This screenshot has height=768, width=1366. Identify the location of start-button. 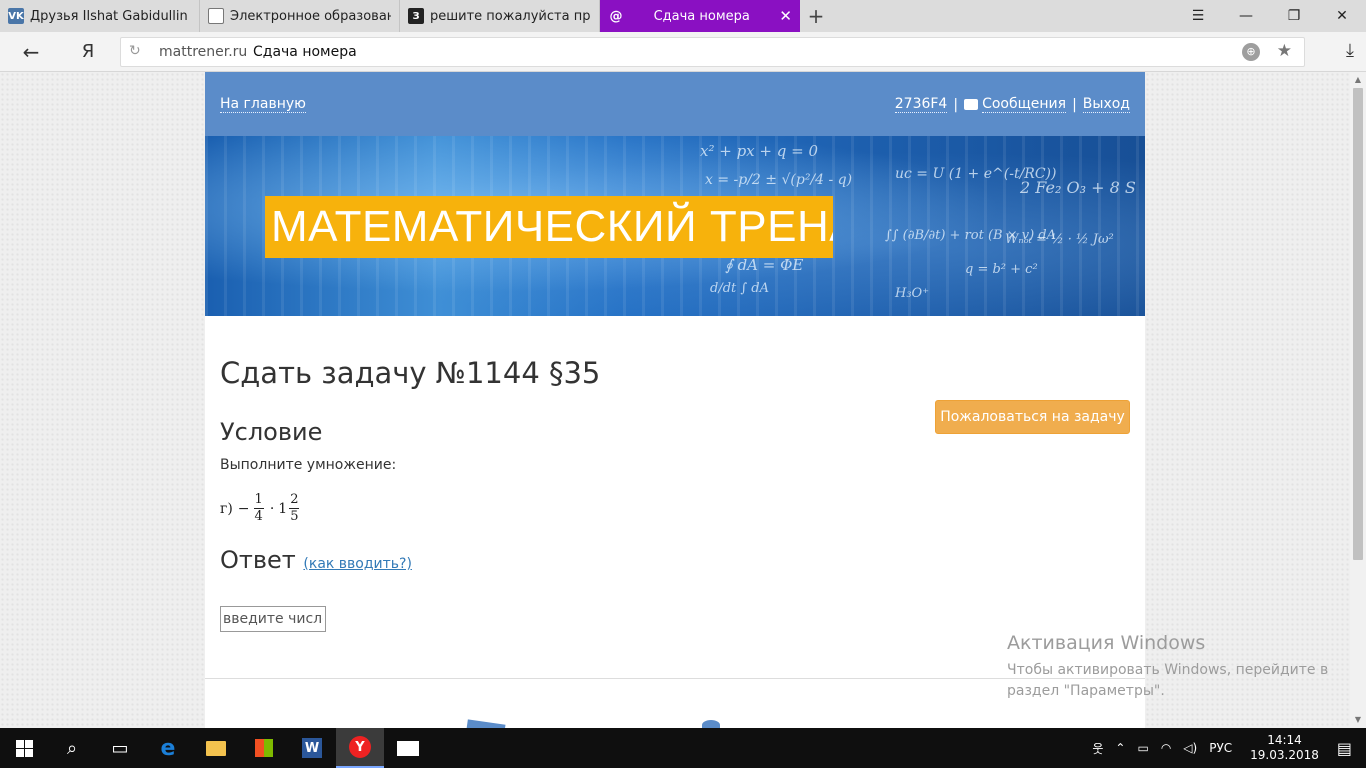
(24, 748).